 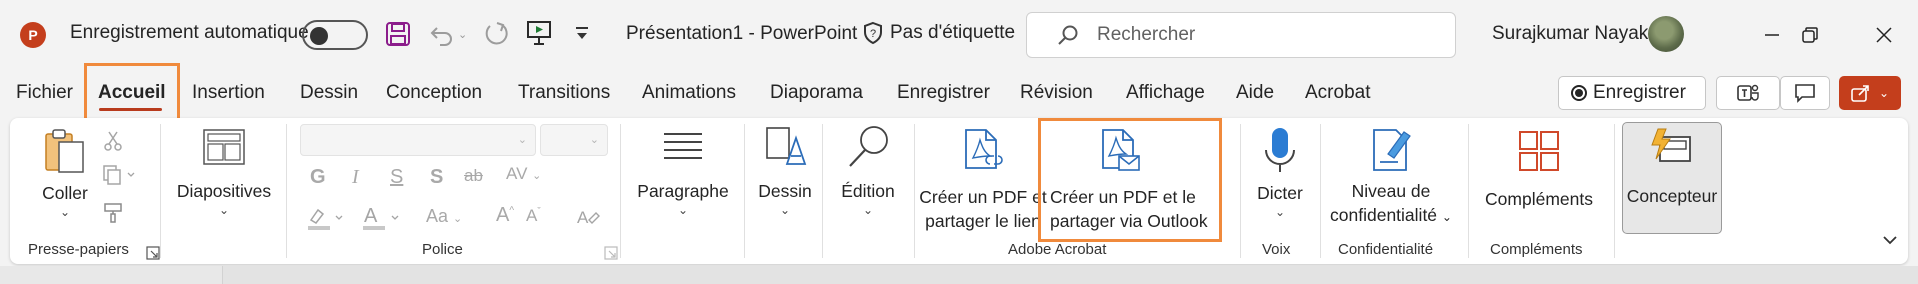 I want to click on tab-animations: Animations, so click(x=689, y=93).